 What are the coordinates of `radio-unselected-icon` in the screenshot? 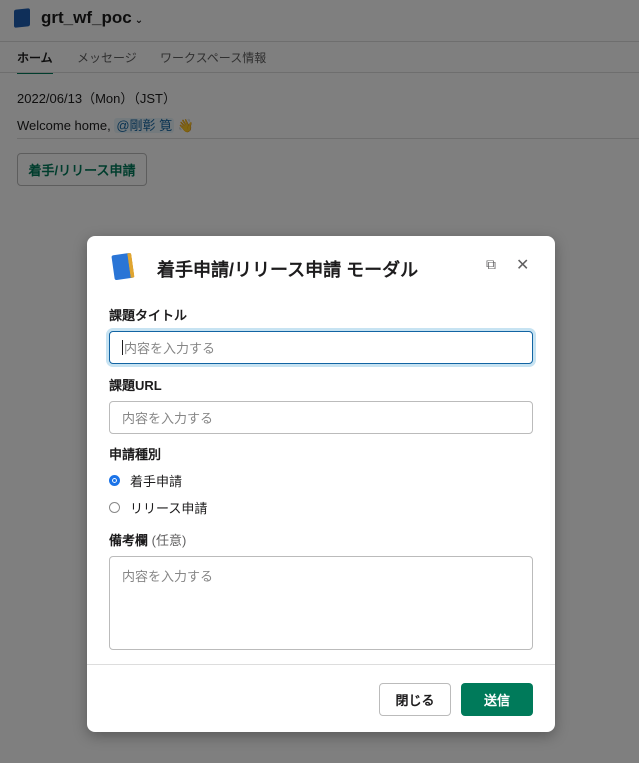 It's located at (114, 507).